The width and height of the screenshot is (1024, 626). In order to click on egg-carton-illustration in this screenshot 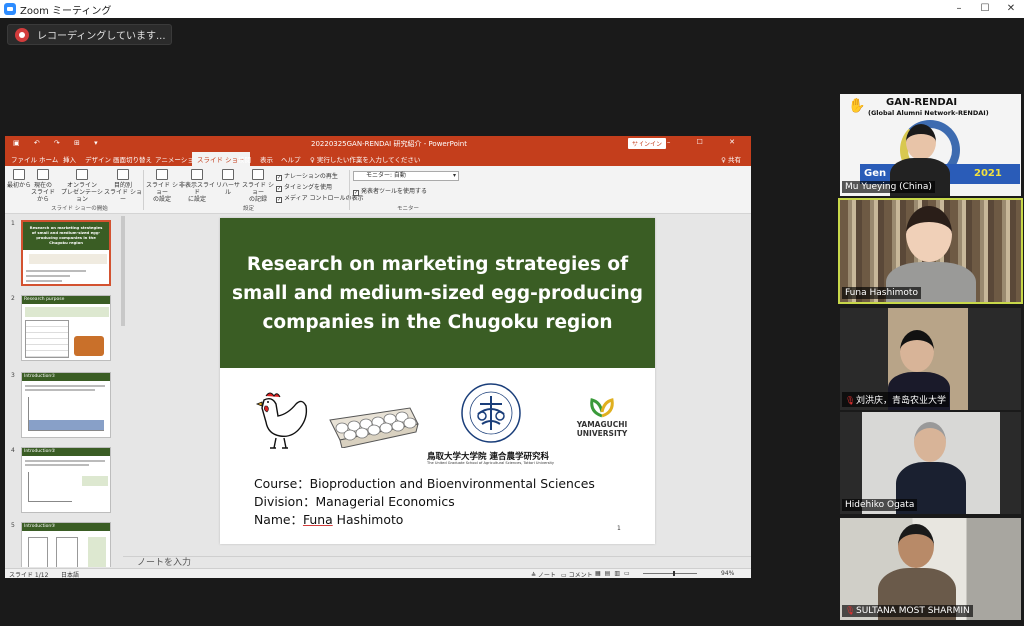, I will do `click(374, 427)`.